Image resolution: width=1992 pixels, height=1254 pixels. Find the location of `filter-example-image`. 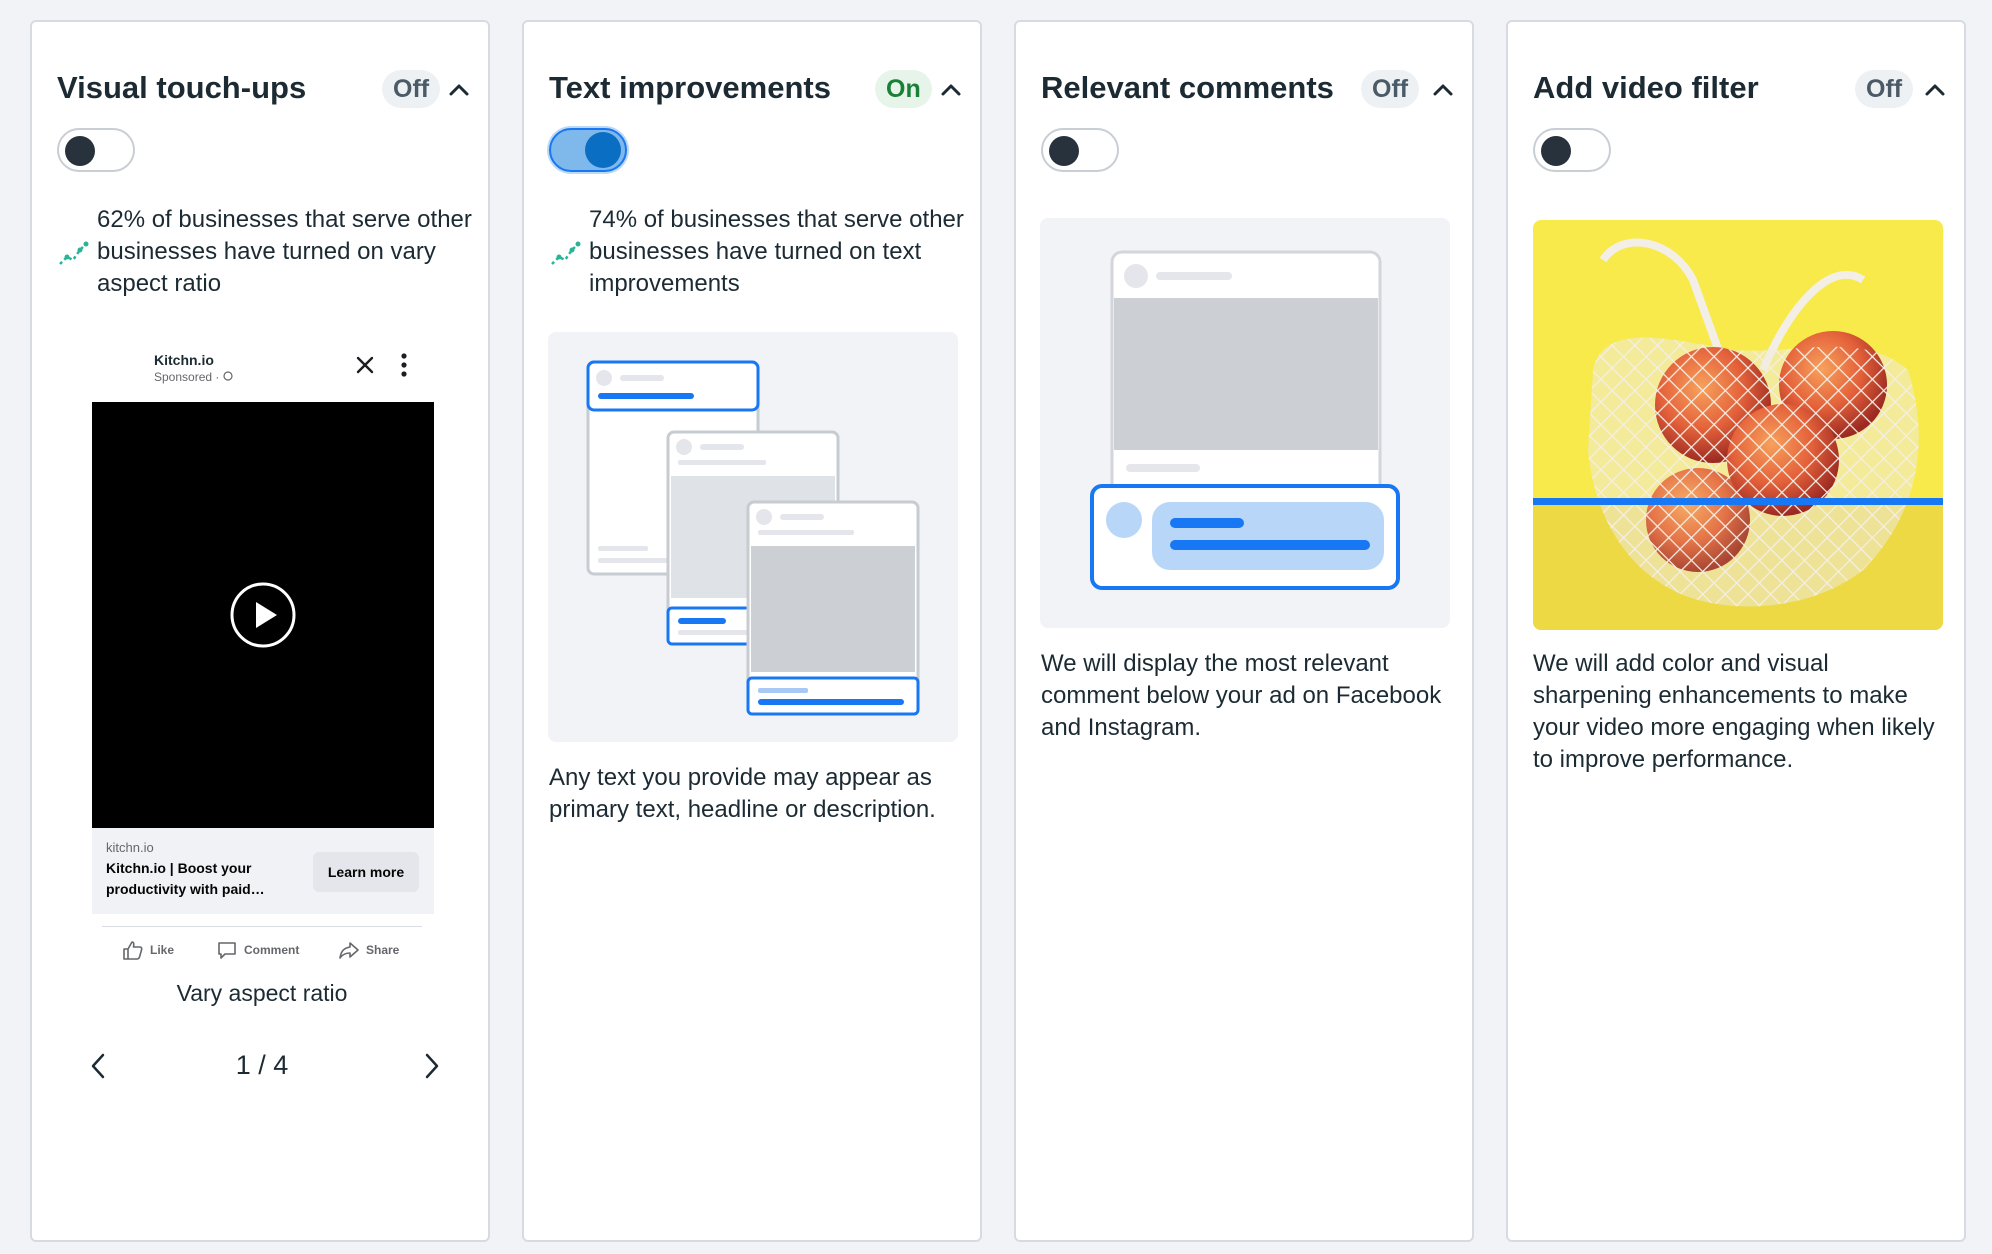

filter-example-image is located at coordinates (1738, 425).